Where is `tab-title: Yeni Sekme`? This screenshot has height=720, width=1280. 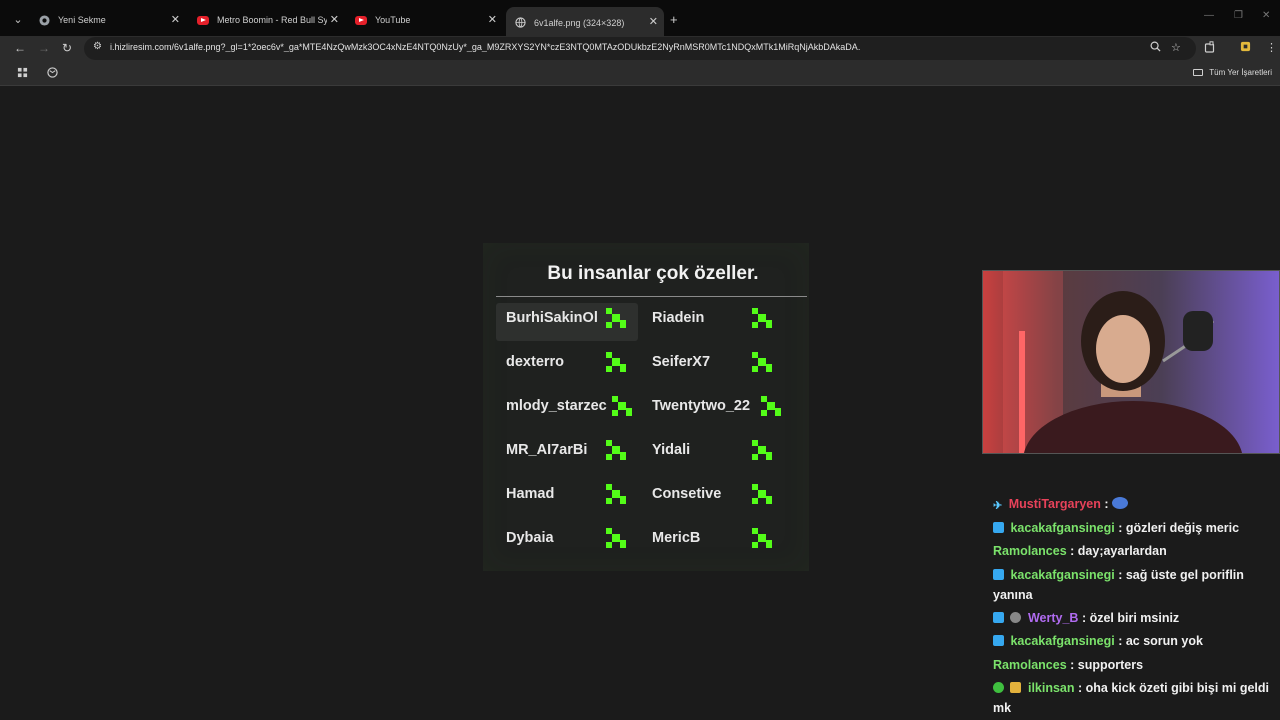
tab-title: Yeni Sekme is located at coordinates (82, 20).